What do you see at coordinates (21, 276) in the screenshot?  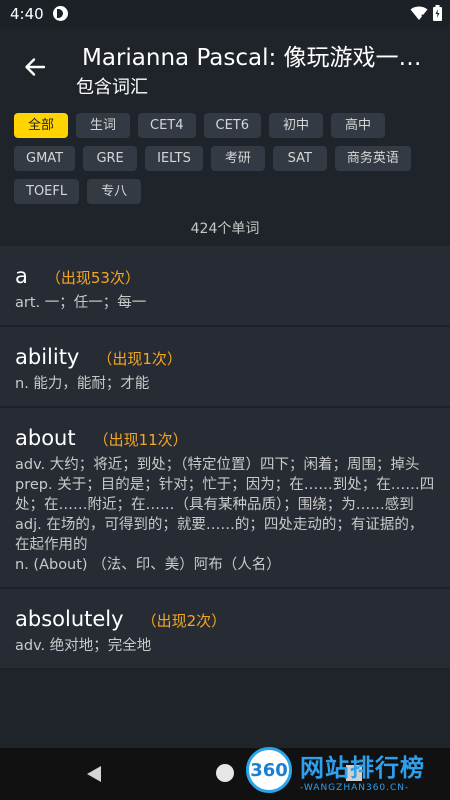 I see `word-text: a` at bounding box center [21, 276].